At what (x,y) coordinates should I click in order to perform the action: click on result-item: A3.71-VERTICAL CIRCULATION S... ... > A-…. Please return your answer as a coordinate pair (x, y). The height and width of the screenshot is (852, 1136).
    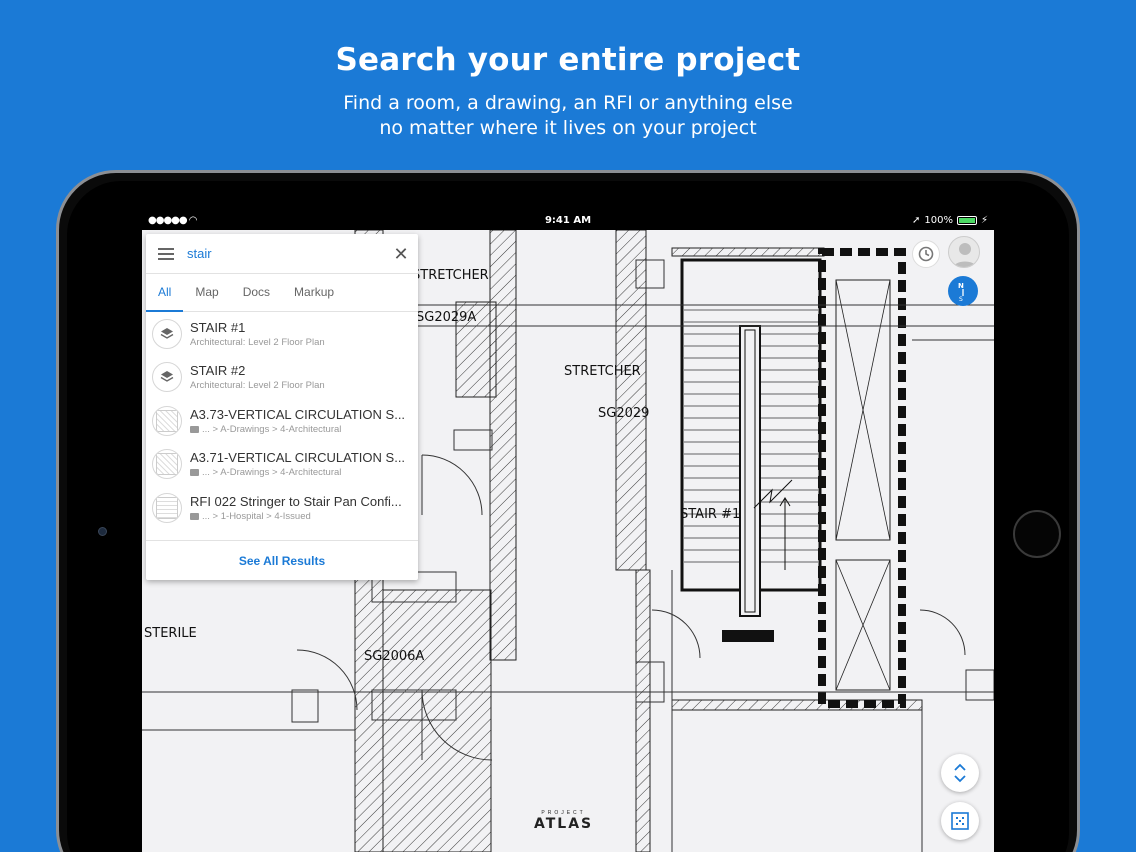
    Looking at the image, I should click on (282, 465).